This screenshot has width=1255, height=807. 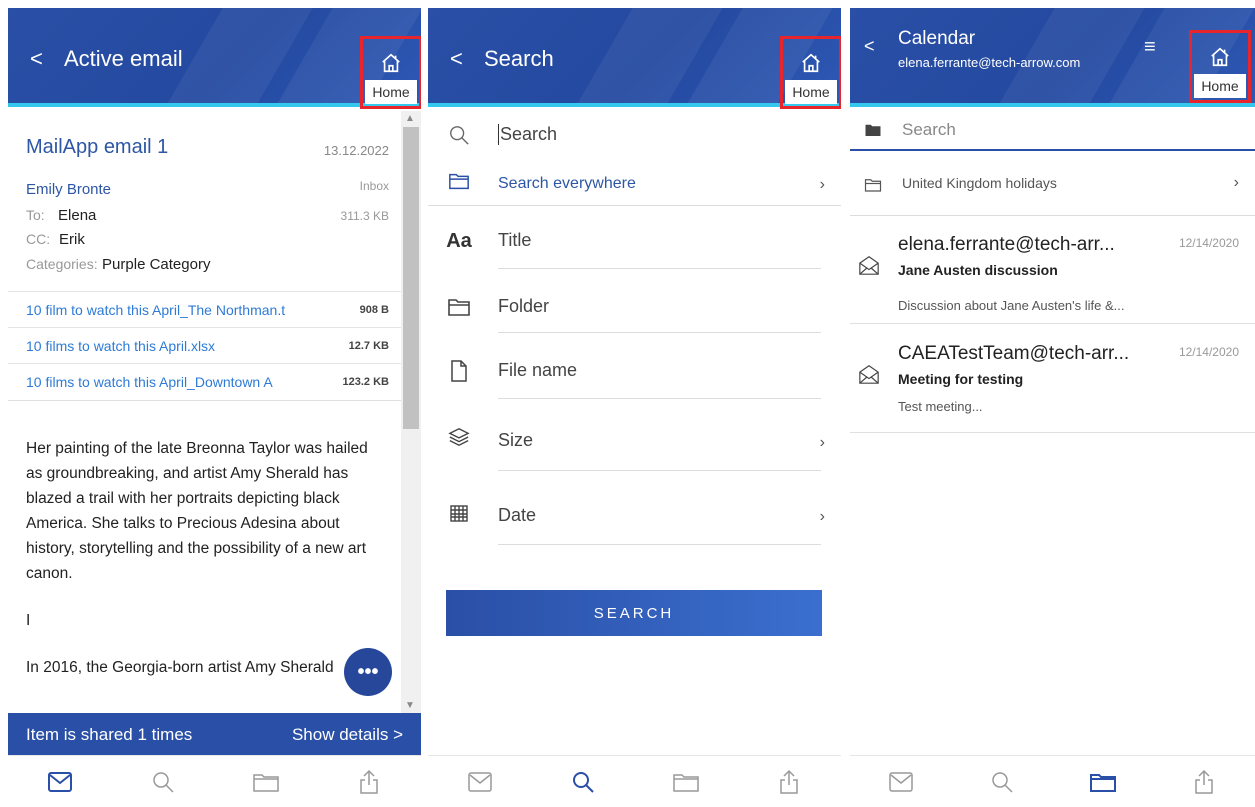 What do you see at coordinates (356, 150) in the screenshot?
I see `email-date: 13.12.2022` at bounding box center [356, 150].